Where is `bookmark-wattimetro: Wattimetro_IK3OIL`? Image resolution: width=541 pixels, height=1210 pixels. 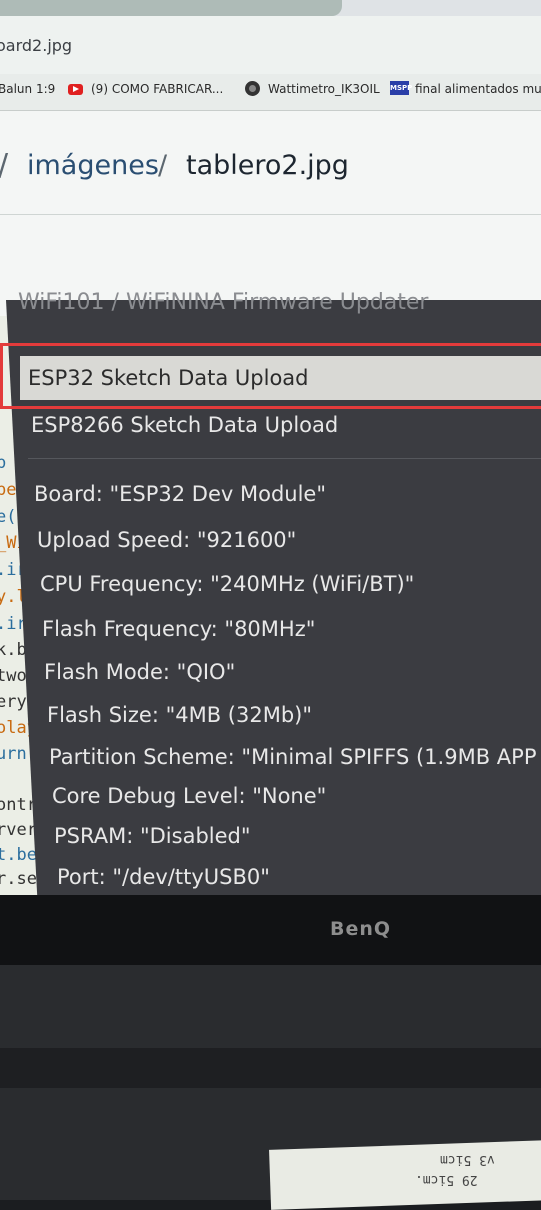
bookmark-wattimetro: Wattimetro_IK3OIL is located at coordinates (324, 89).